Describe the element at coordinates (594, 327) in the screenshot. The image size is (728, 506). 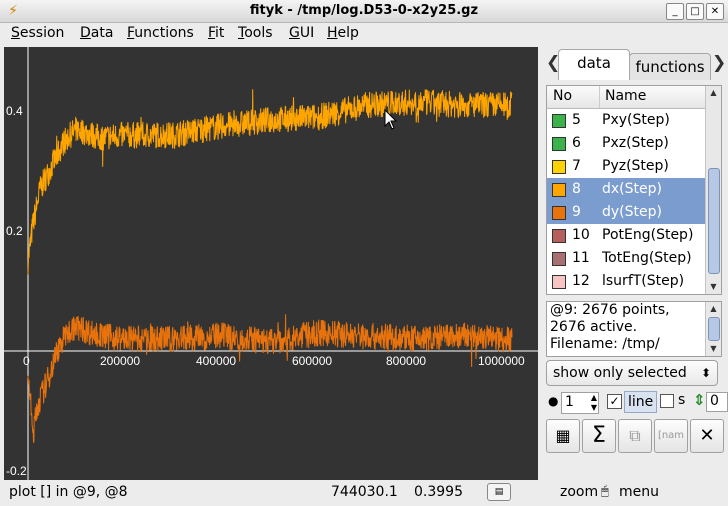
I see `info-line: 2676 active.` at that location.